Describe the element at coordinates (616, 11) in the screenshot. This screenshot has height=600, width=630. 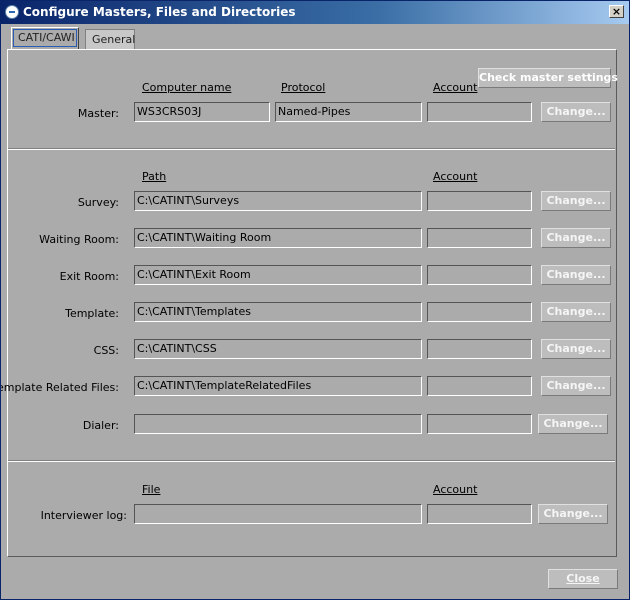
I see `window-close-button: ×` at that location.